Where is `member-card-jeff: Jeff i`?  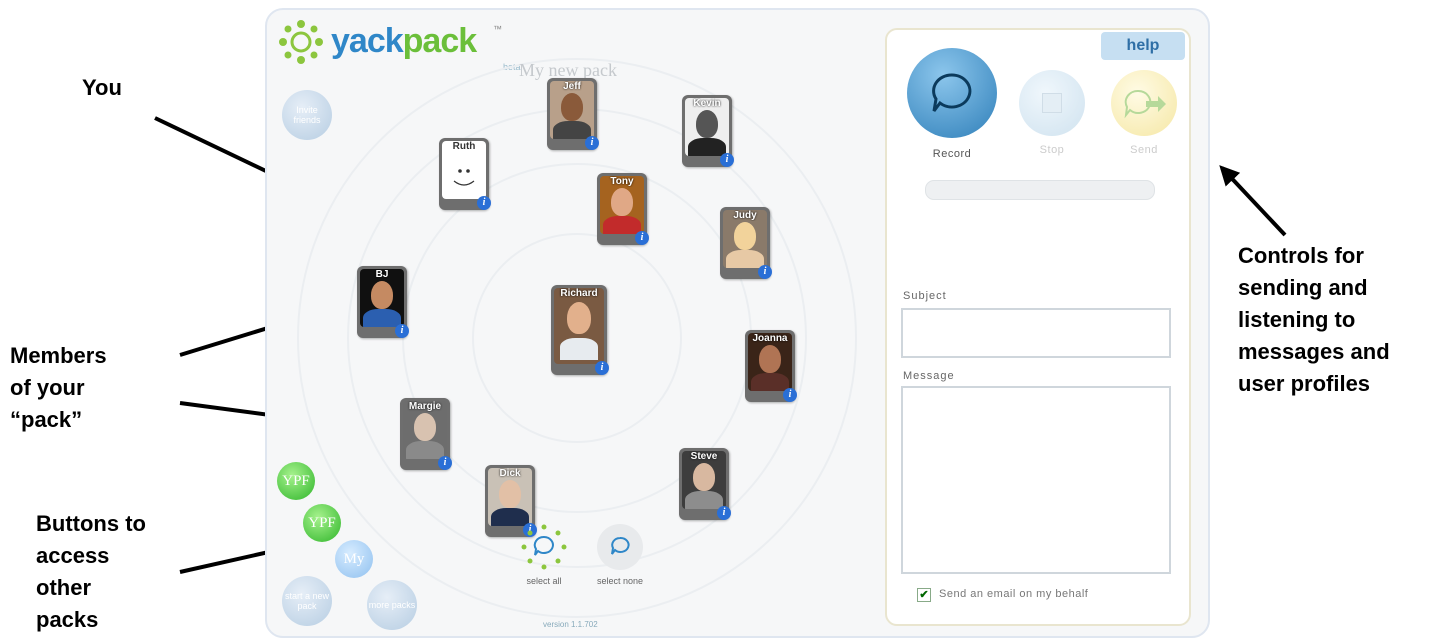
member-card-jeff: Jeff i is located at coordinates (573, 114).